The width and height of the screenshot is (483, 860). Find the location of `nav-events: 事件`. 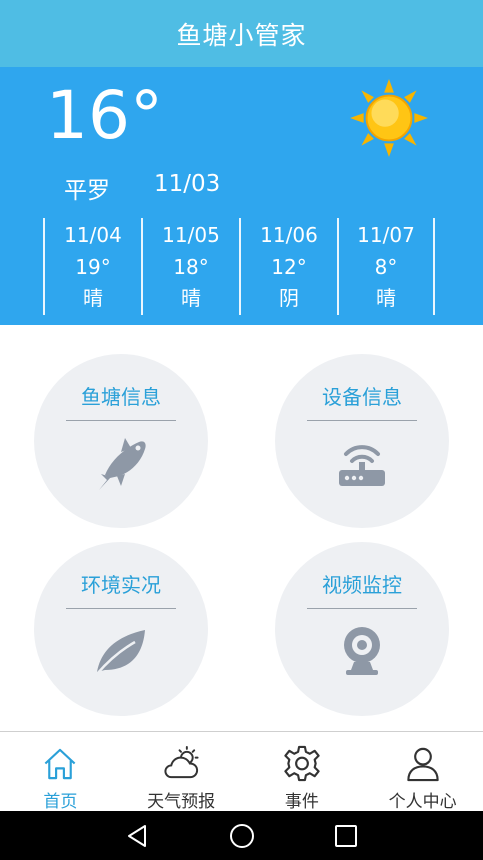

nav-events: 事件 is located at coordinates (302, 772).